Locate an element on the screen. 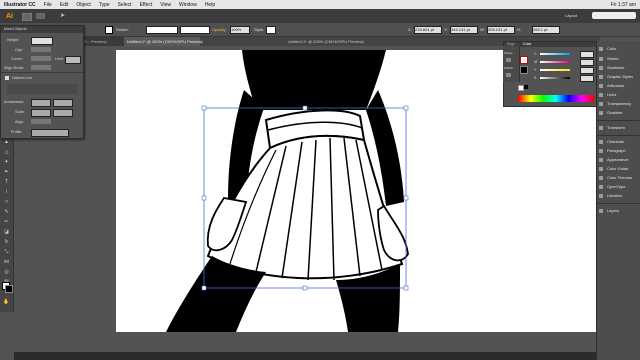 This screenshot has width=640, height=360. color-fill-swatch is located at coordinates (524, 60).